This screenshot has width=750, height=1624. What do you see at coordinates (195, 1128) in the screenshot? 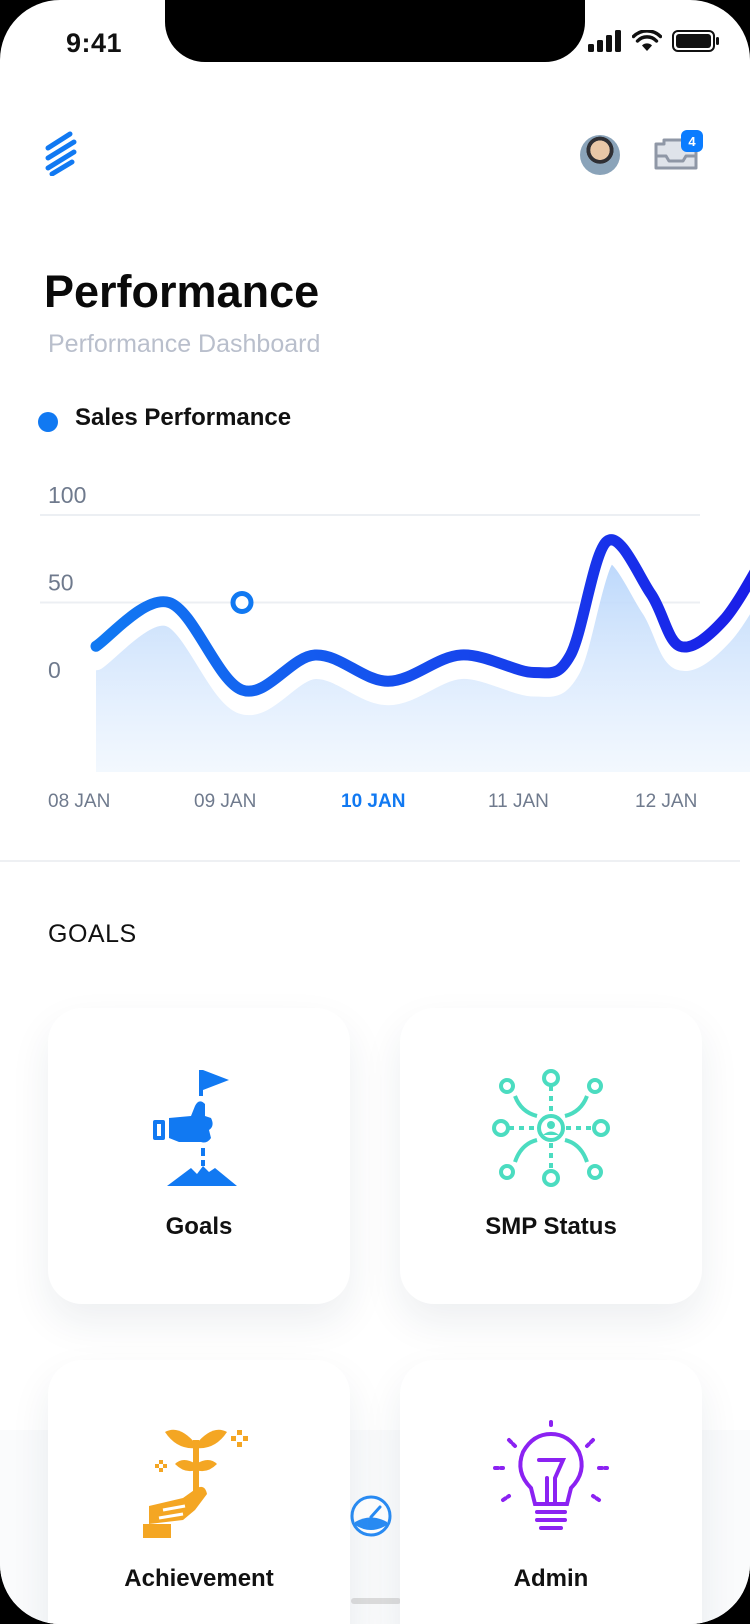
I see `flag-on-mountain-icon` at bounding box center [195, 1128].